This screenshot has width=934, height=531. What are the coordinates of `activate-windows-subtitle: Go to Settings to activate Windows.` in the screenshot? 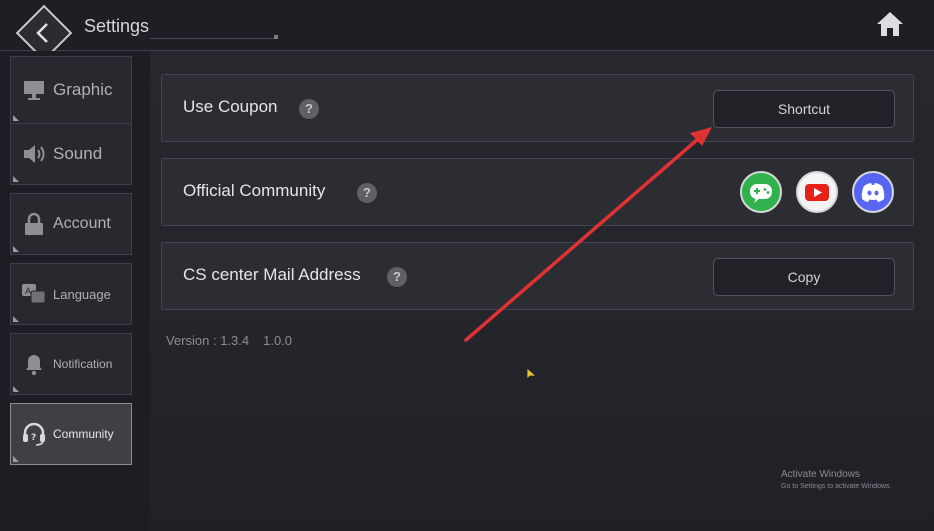 It's located at (836, 486).